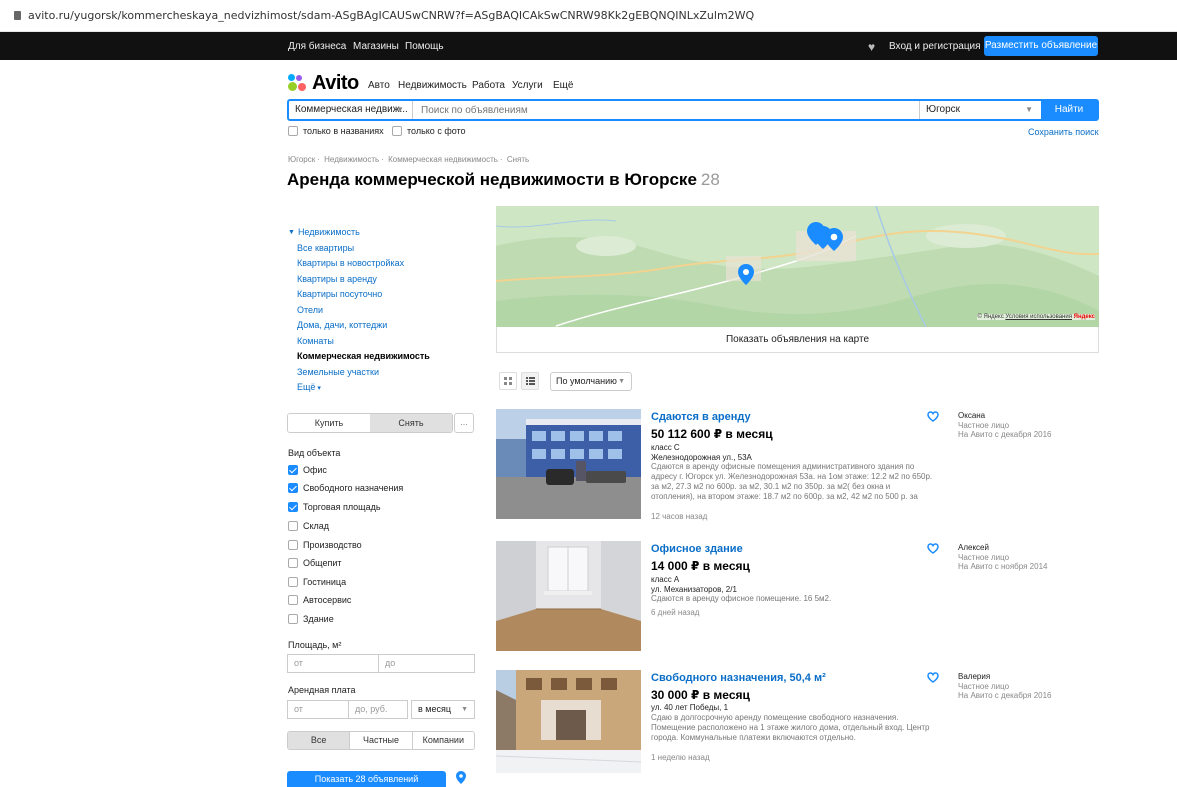  Describe the element at coordinates (317, 582) in the screenshot. I see `object-type-hotel: Гостиница` at that location.